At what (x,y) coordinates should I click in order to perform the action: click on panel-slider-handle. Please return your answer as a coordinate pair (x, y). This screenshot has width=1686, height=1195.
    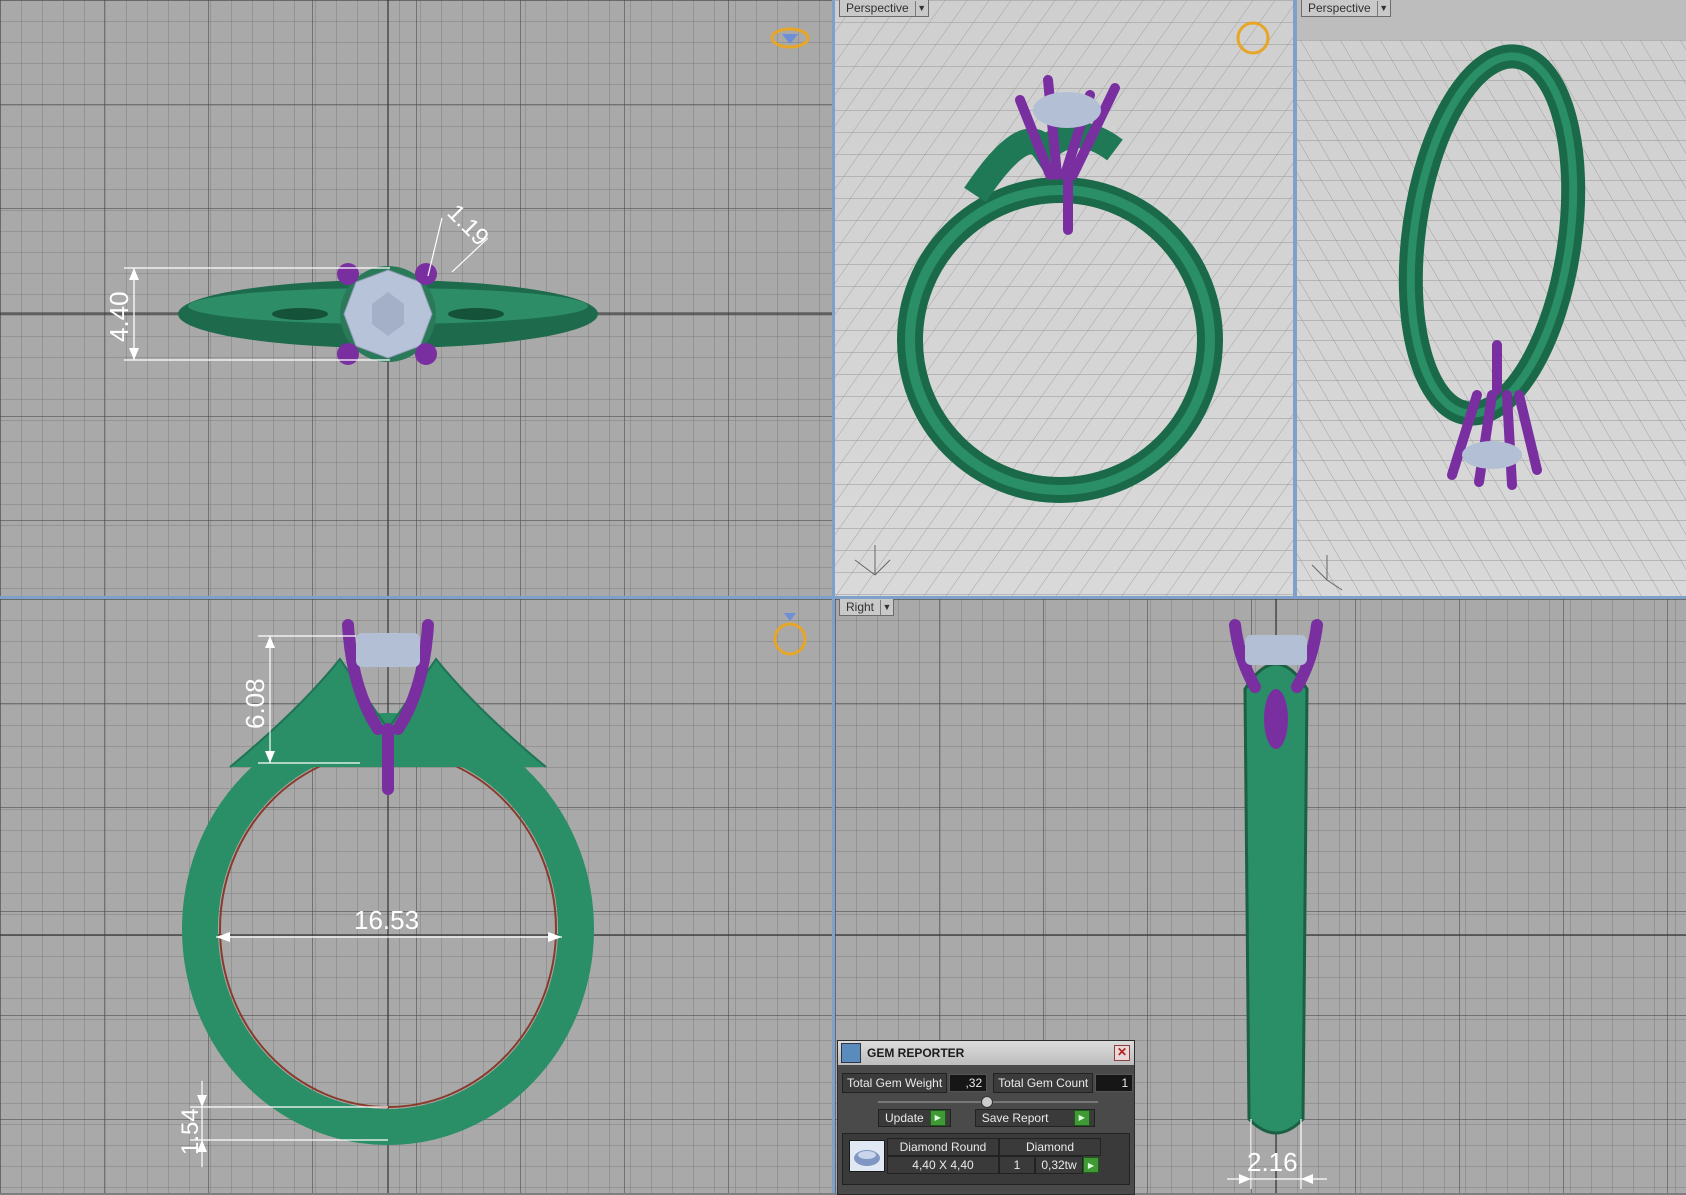
    Looking at the image, I should click on (987, 1102).